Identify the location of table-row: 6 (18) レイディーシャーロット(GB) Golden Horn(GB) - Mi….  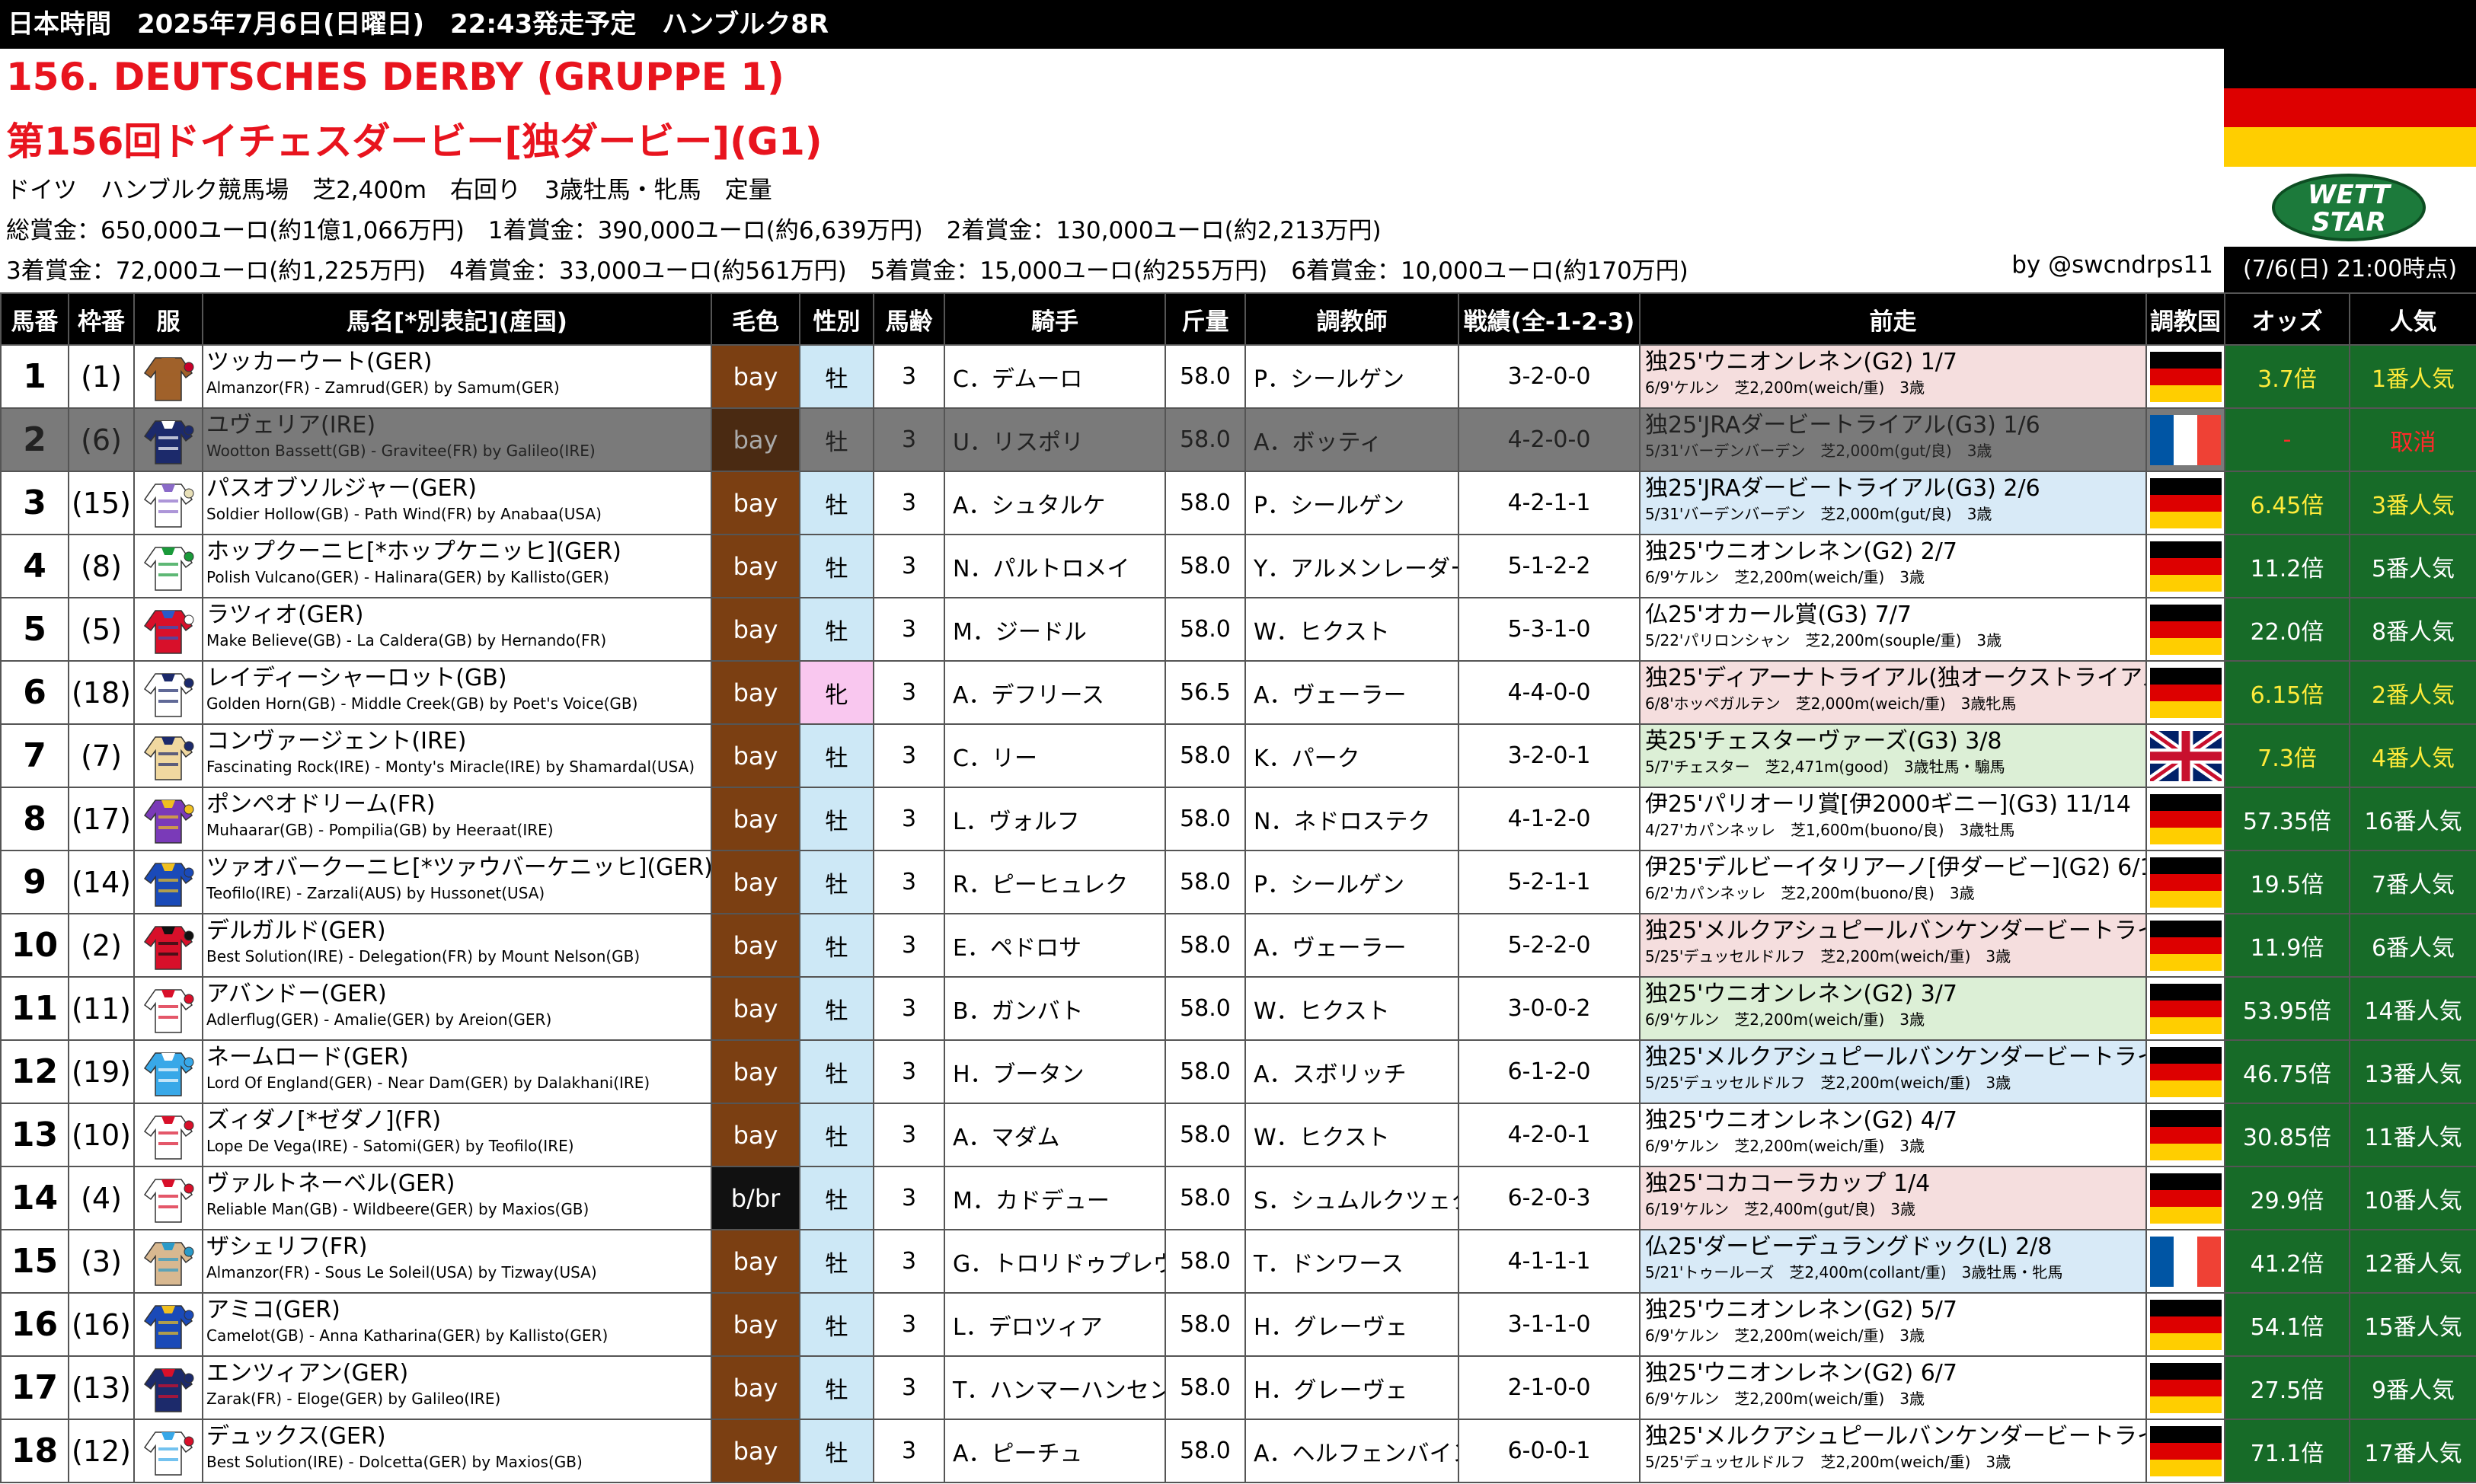
(1238, 692).